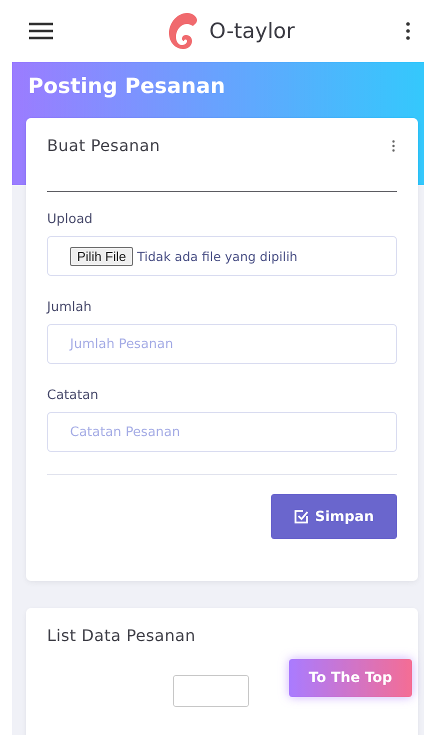  Describe the element at coordinates (222, 344) in the screenshot. I see `input-field: Jumlah Pesanan` at that location.